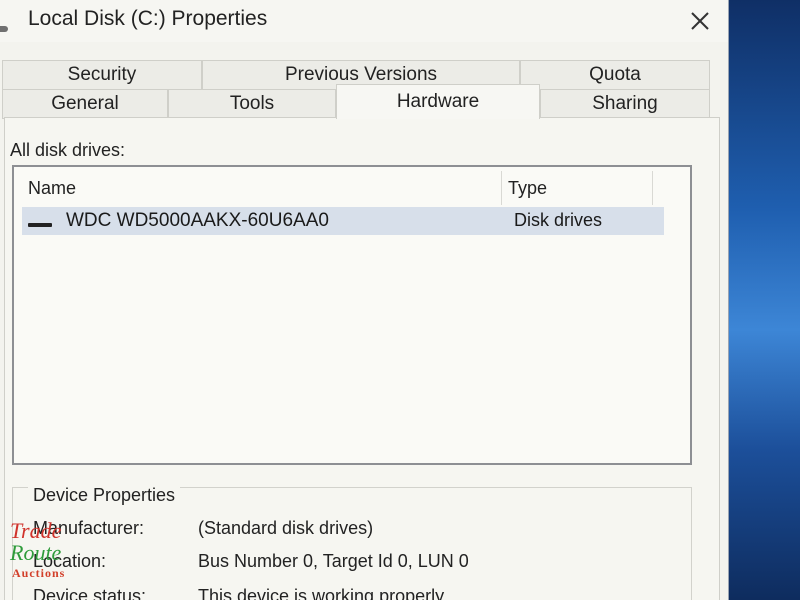 The height and width of the screenshot is (600, 800). I want to click on tab-tools: Tools, so click(252, 104).